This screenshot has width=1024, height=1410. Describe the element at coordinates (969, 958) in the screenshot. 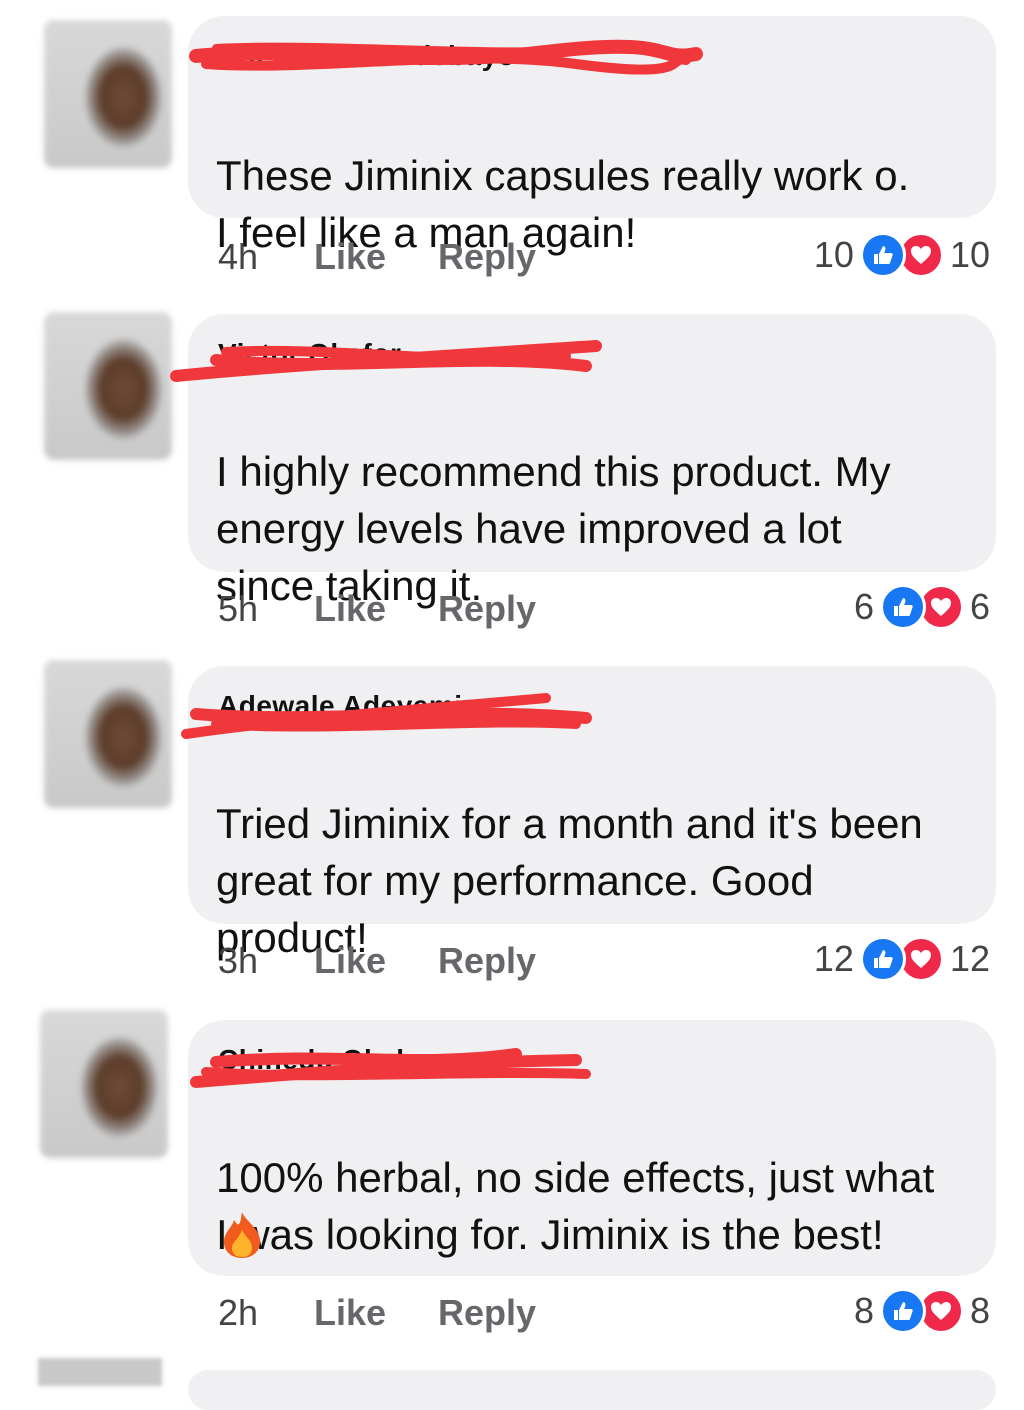

I see `love-count: 12` at that location.